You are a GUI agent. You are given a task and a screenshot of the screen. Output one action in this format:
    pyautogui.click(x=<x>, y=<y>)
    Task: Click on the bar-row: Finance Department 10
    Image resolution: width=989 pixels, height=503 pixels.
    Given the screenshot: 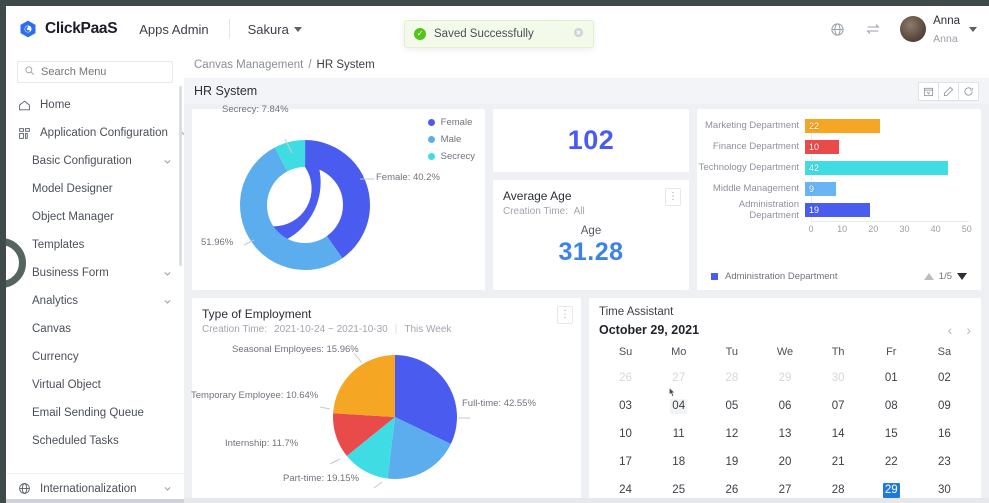 What is the action you would take?
    pyautogui.click(x=836, y=146)
    